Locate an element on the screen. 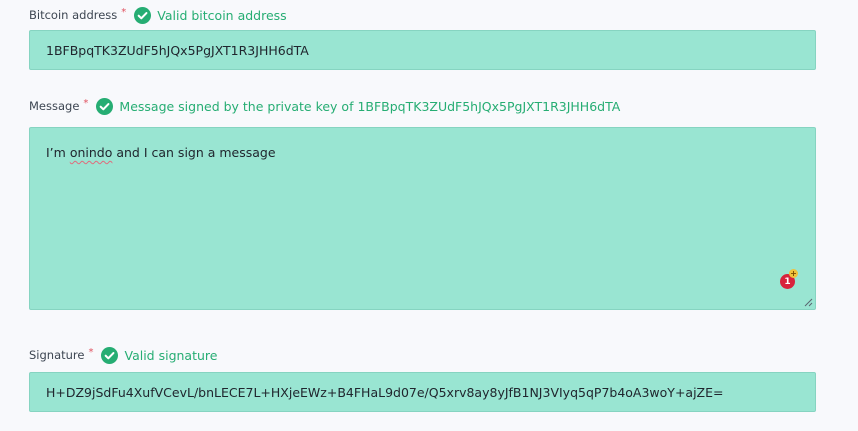  address-label-row: Bitcoin address * Valid bitcoin address is located at coordinates (158, 15).